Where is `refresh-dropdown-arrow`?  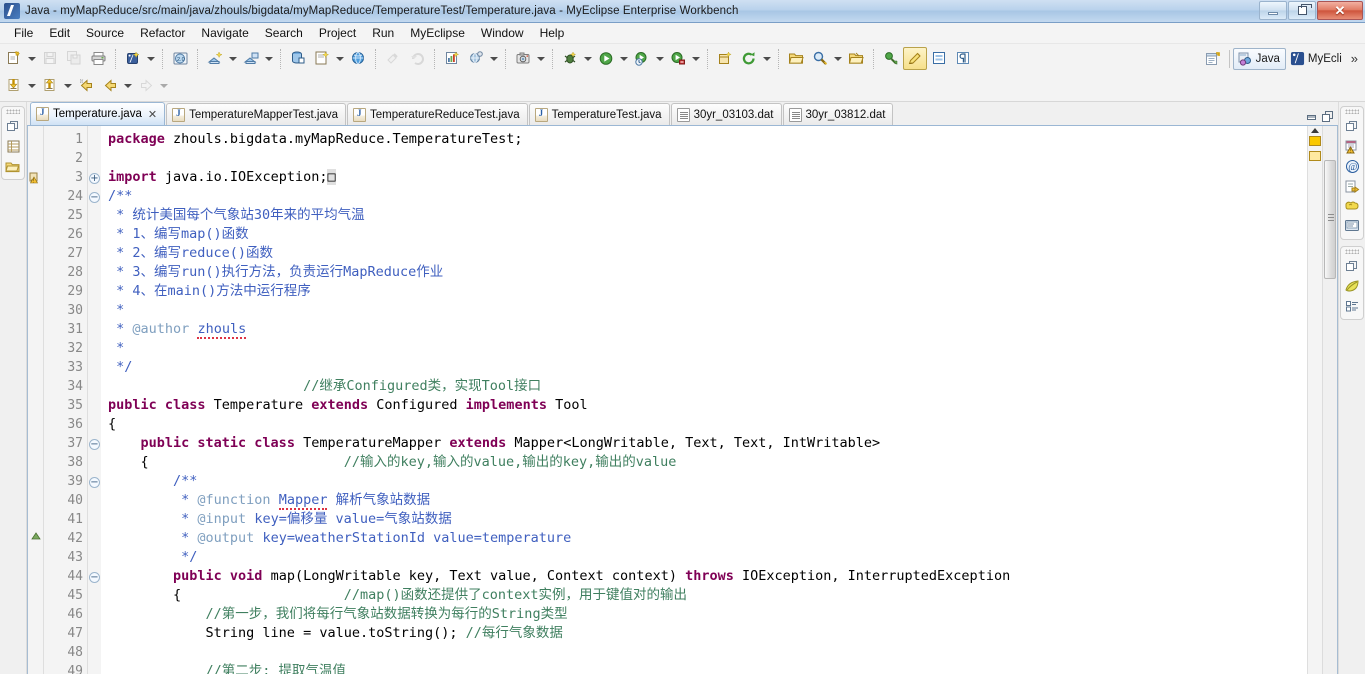
refresh-dropdown-arrow is located at coordinates (767, 58).